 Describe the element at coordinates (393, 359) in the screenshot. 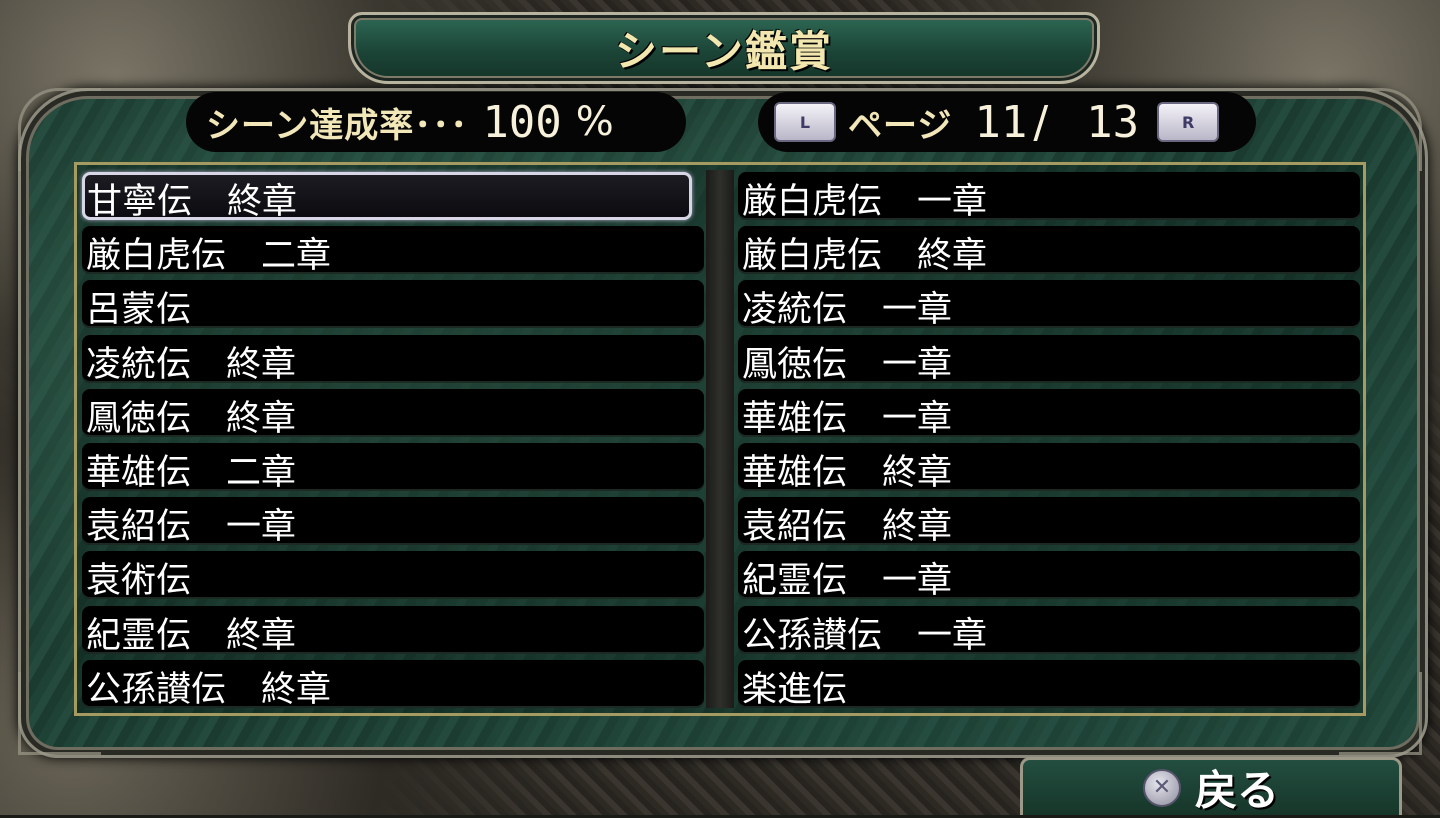

I see `scene-item: 凌統伝 終章` at that location.